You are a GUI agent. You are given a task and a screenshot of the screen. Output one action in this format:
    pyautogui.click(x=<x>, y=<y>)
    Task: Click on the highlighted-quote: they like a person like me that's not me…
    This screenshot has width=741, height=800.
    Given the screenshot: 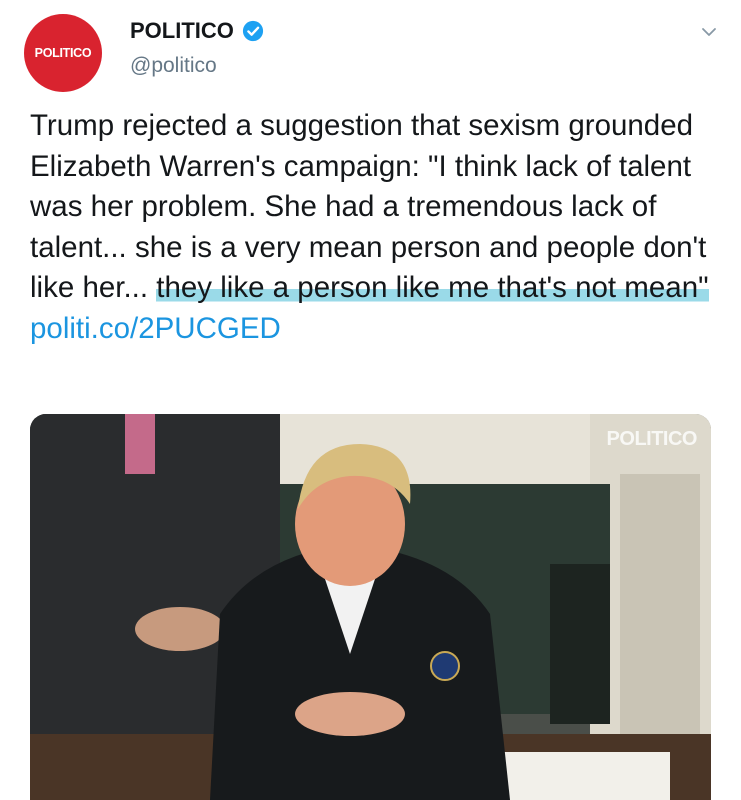 What is the action you would take?
    pyautogui.click(x=432, y=287)
    